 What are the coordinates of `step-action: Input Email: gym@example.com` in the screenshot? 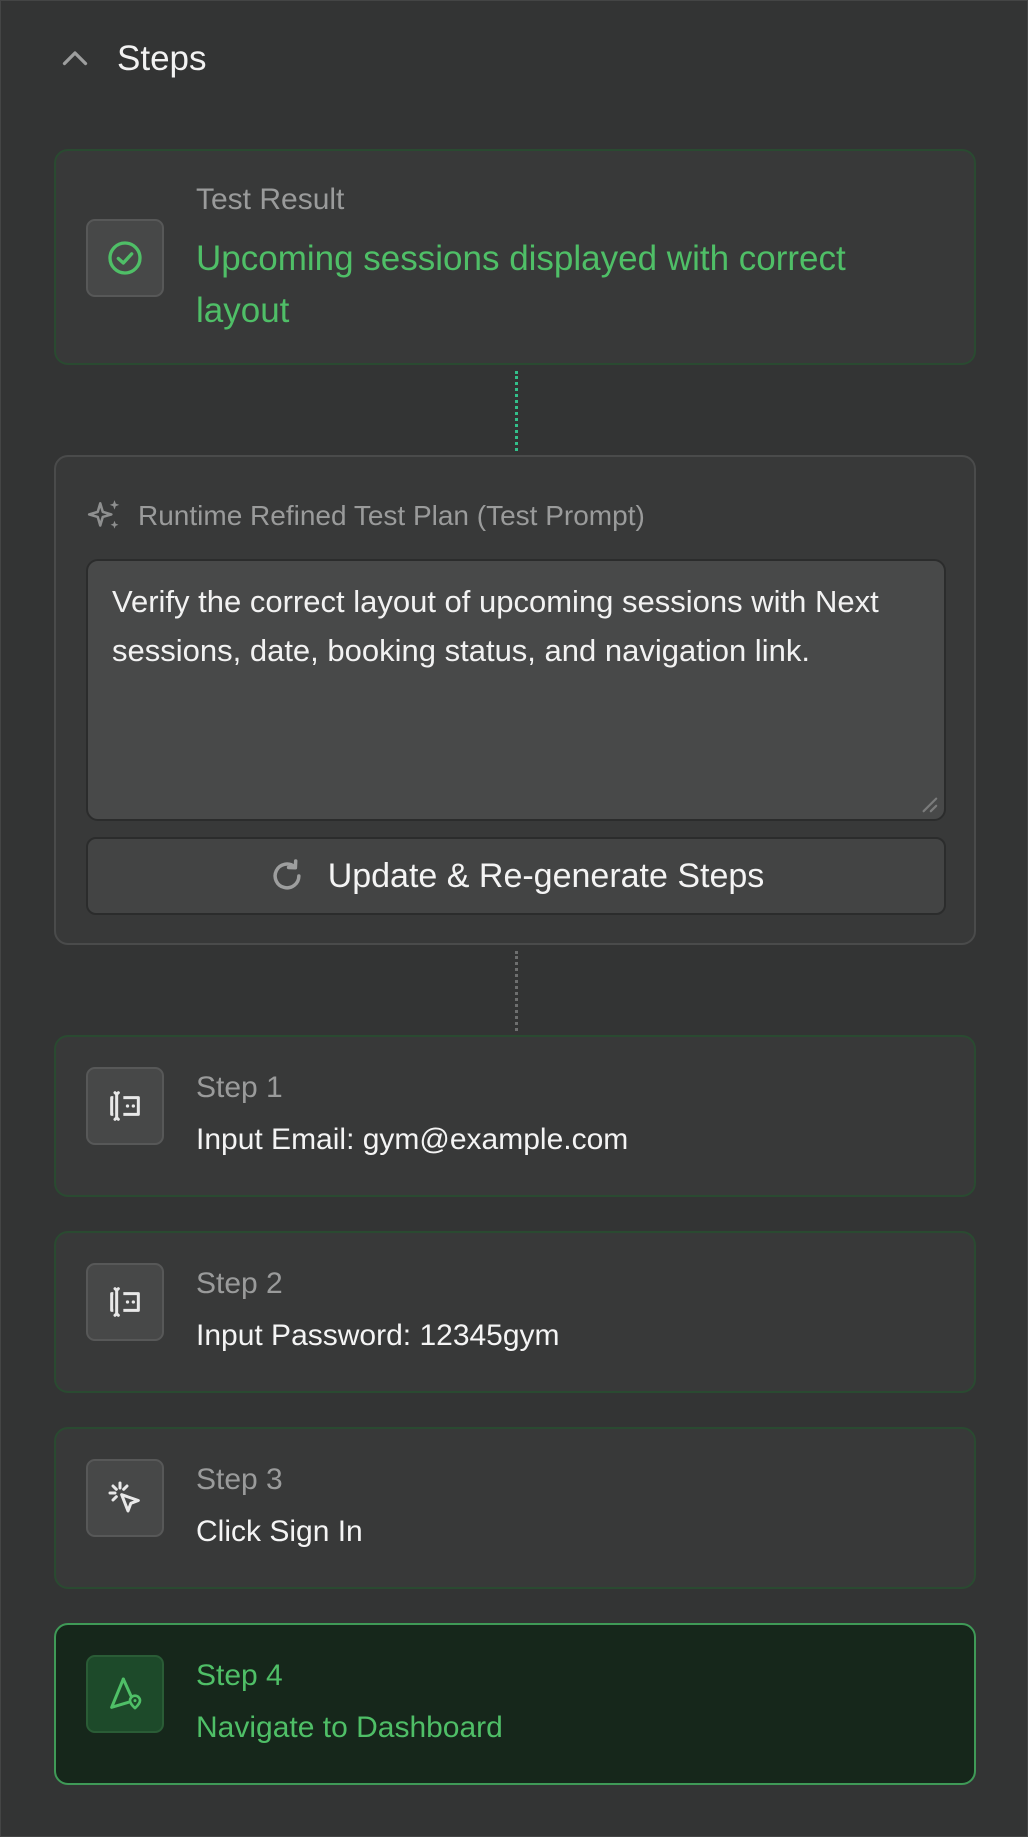 It's located at (412, 1139).